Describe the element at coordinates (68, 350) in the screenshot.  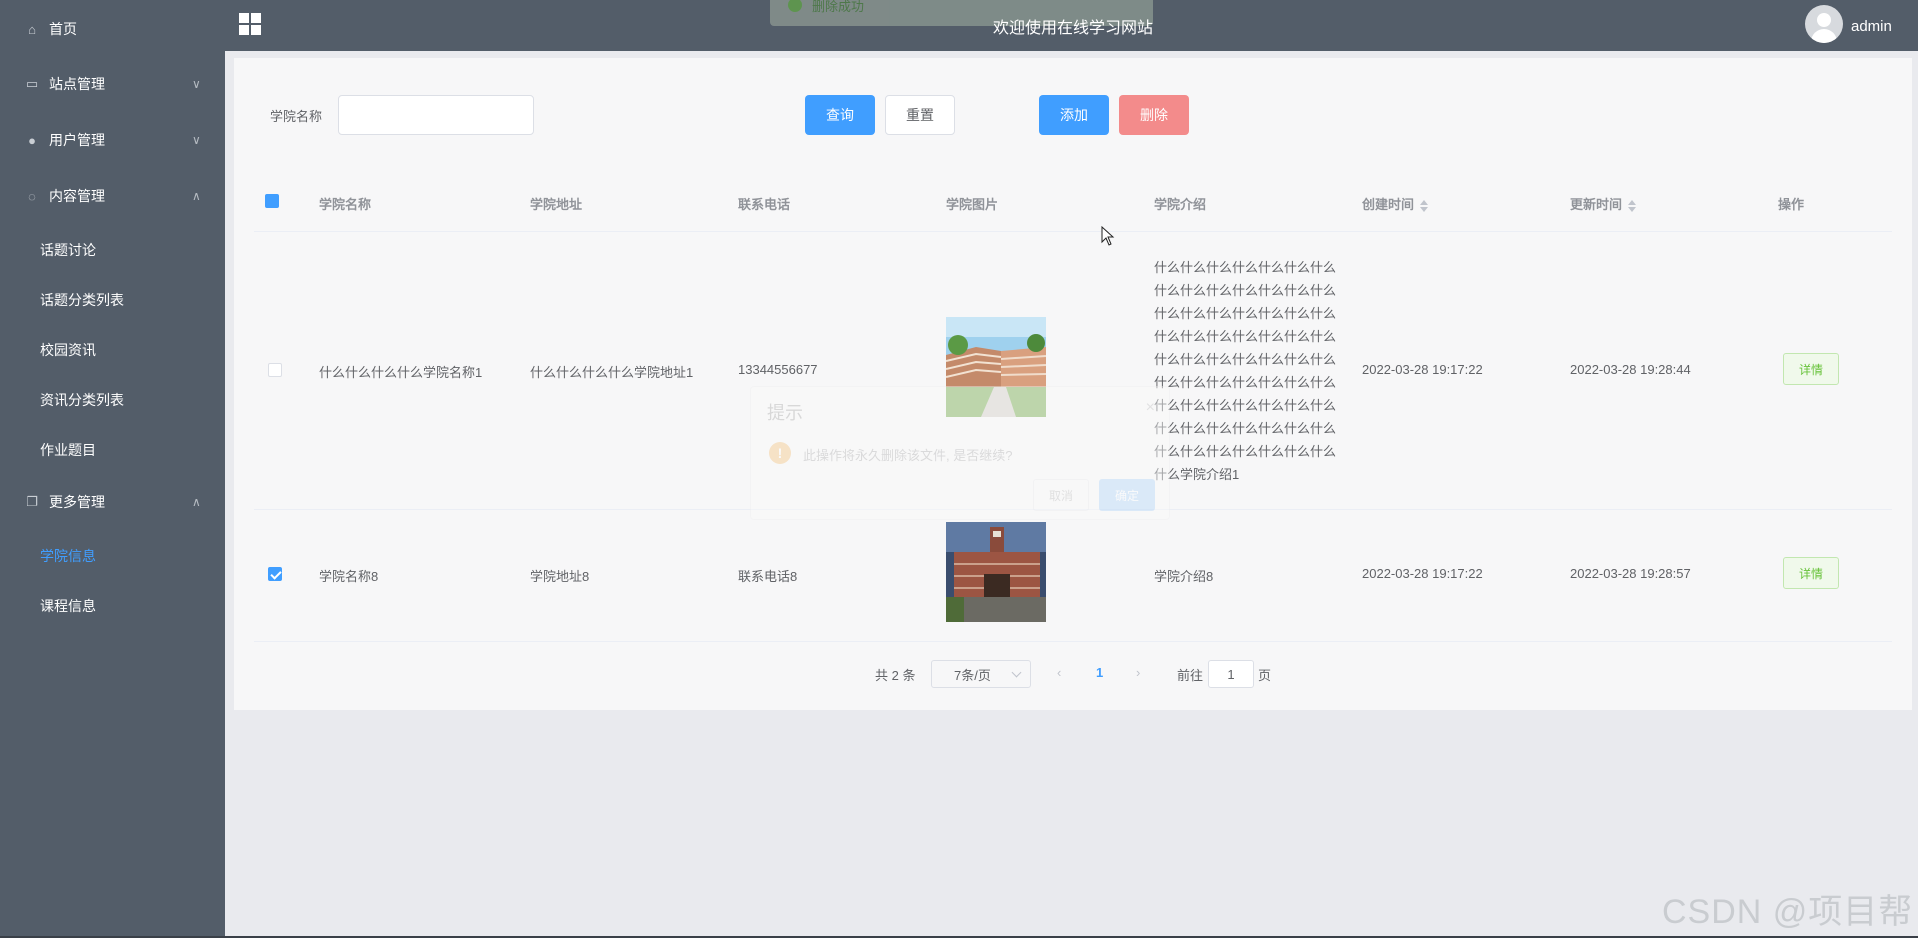
I see `sub-label: 校园资讯` at that location.